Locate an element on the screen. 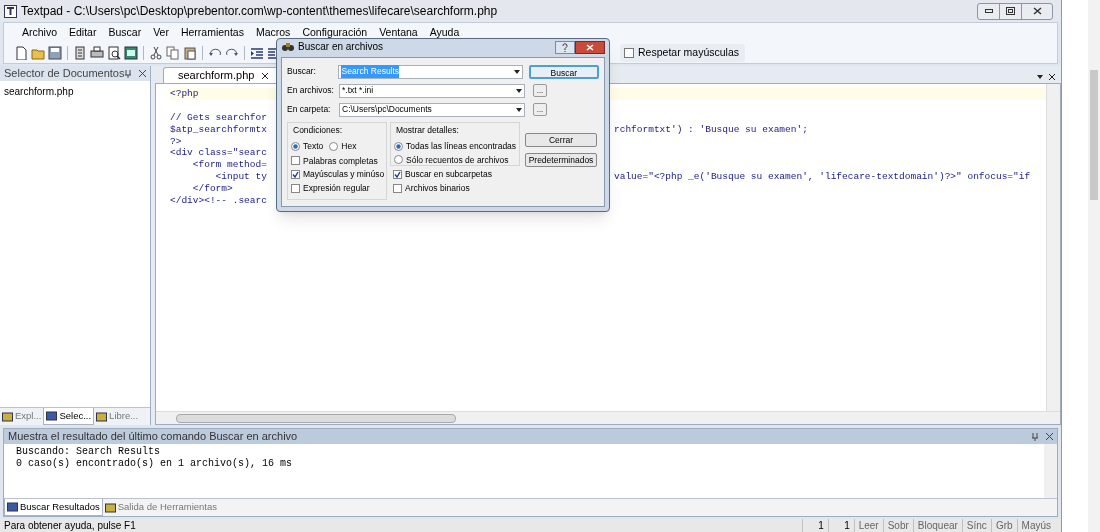 This screenshot has height=532, width=1100. search-button: Buscar is located at coordinates (563, 71).